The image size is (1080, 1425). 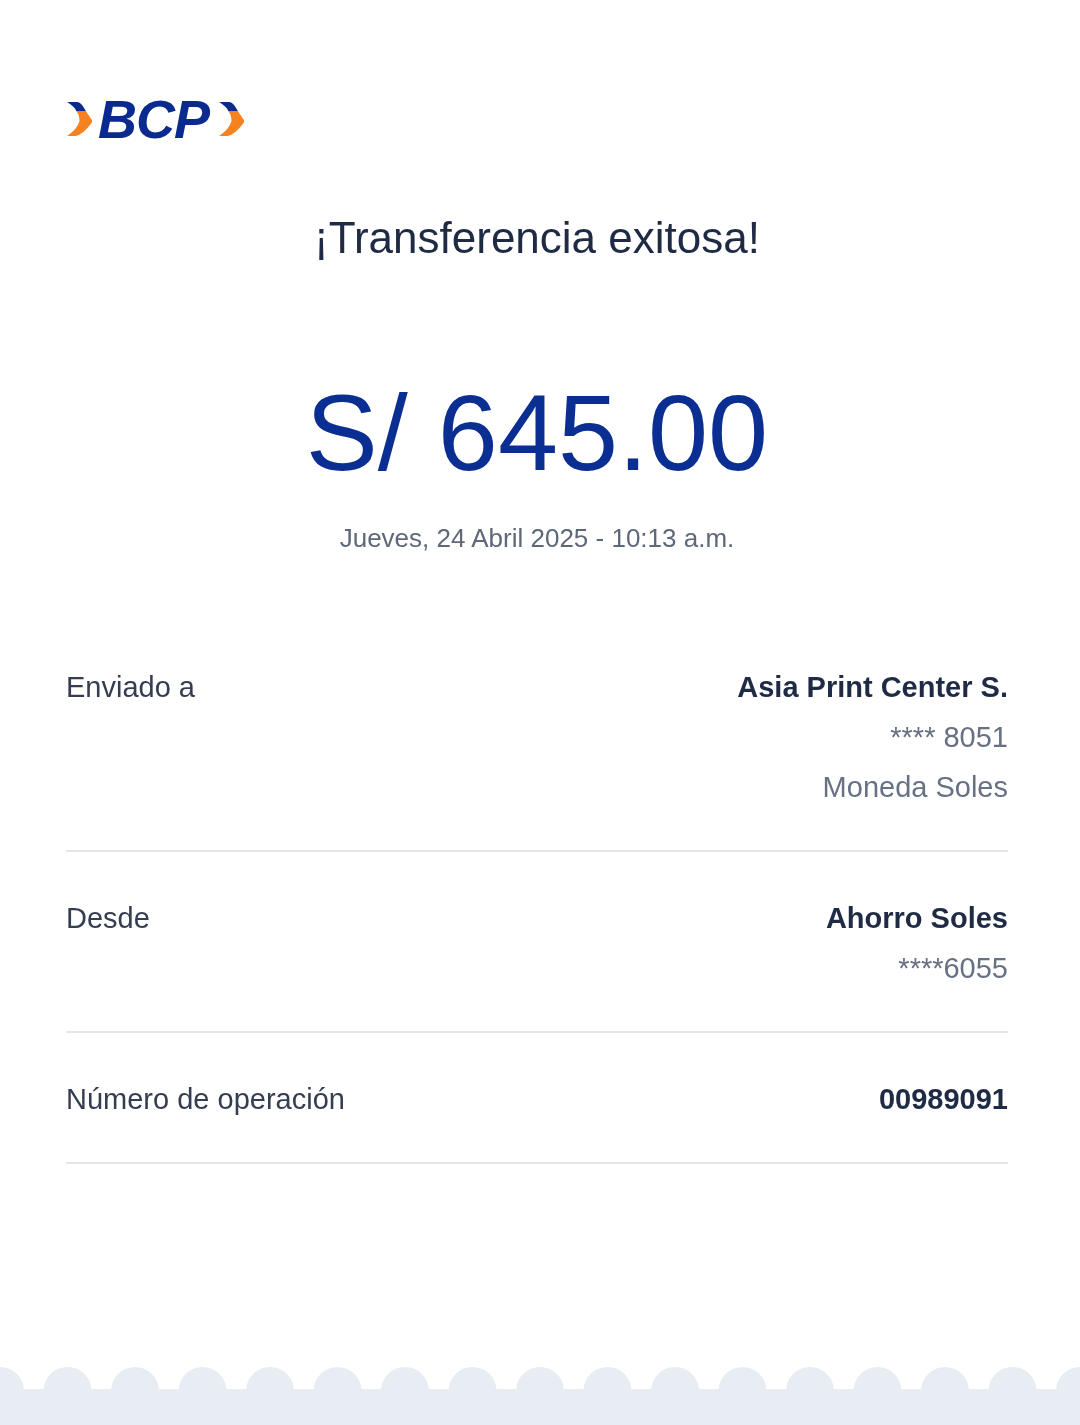 I want to click on success-title: ¡Transferencia exitosa!, so click(x=537, y=238).